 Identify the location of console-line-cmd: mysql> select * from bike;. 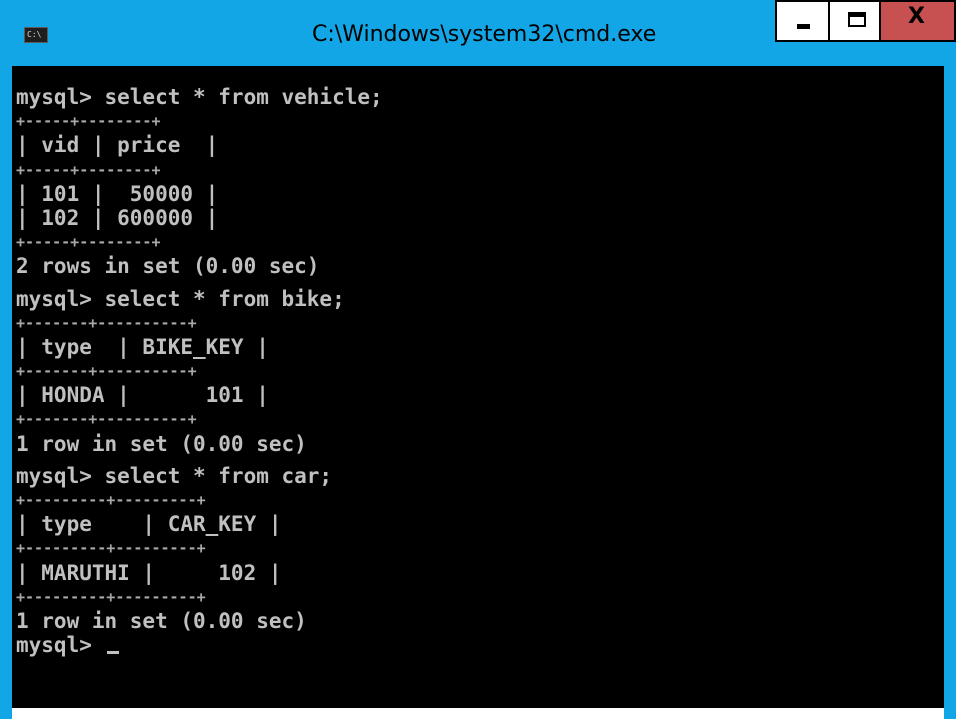
(199, 299).